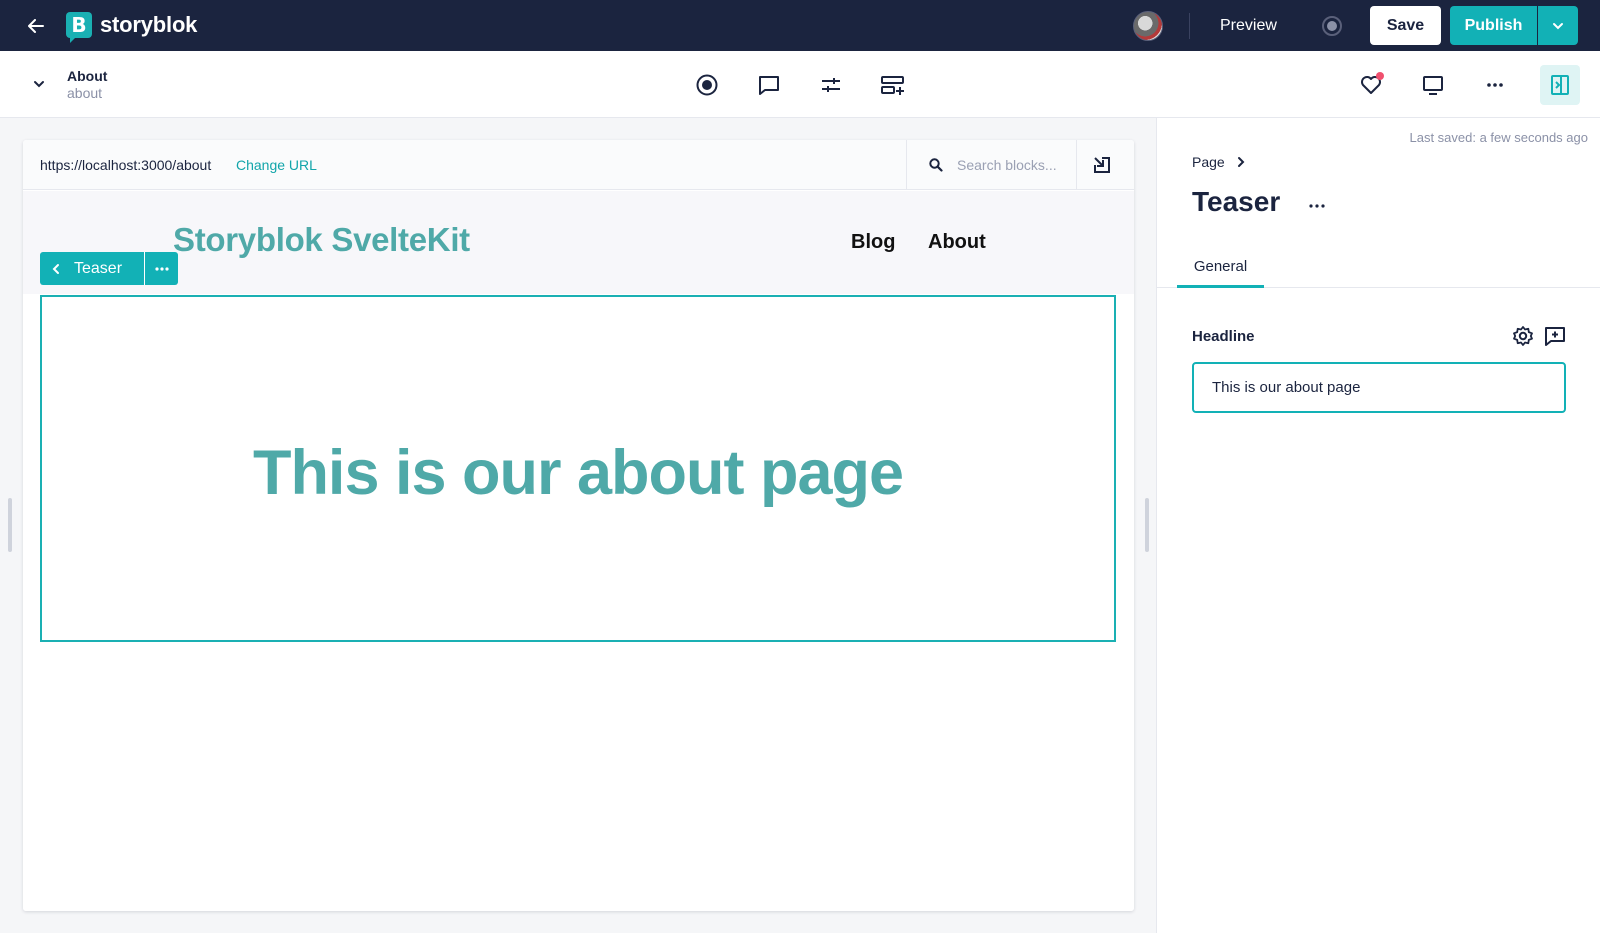  What do you see at coordinates (1223, 336) in the screenshot?
I see `headline-field-label: Headline` at bounding box center [1223, 336].